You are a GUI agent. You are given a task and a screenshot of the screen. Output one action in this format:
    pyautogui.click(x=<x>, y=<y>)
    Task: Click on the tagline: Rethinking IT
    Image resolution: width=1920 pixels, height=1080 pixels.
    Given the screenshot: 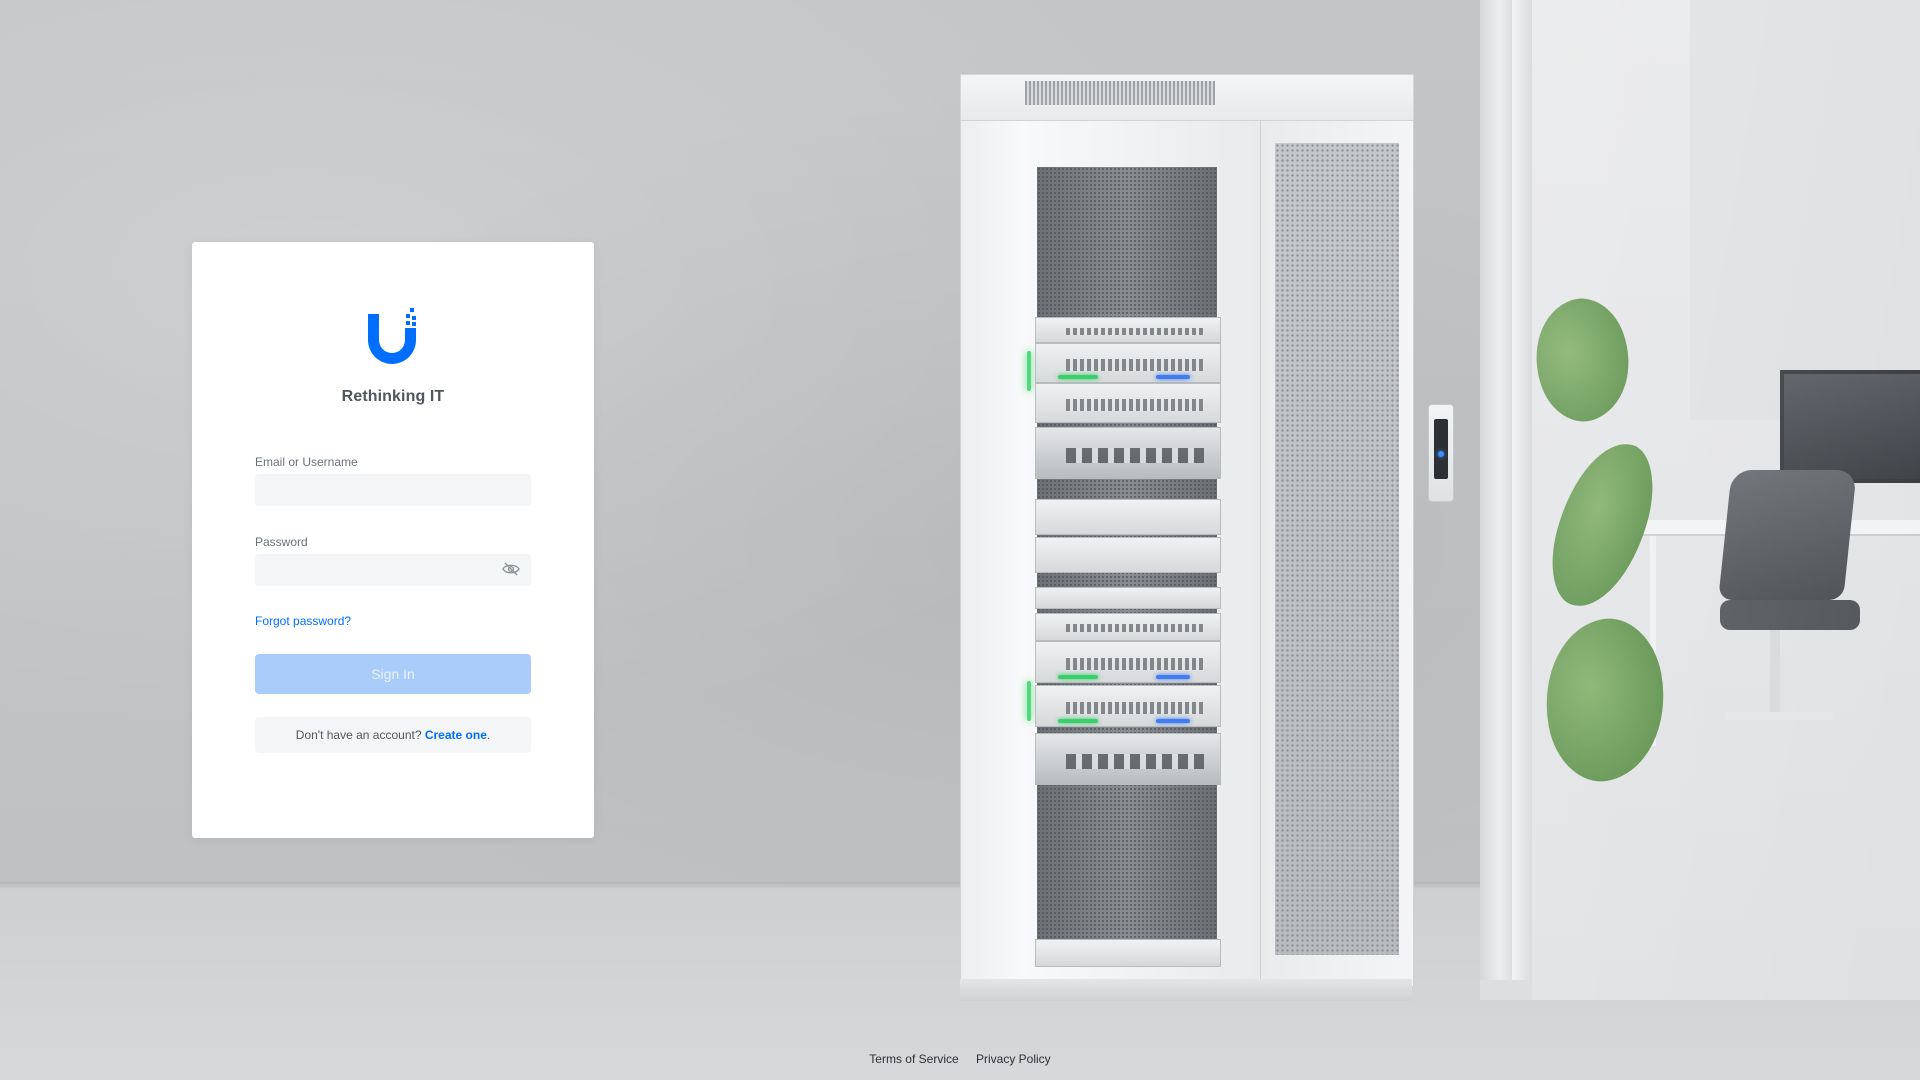 What is the action you would take?
    pyautogui.click(x=393, y=396)
    